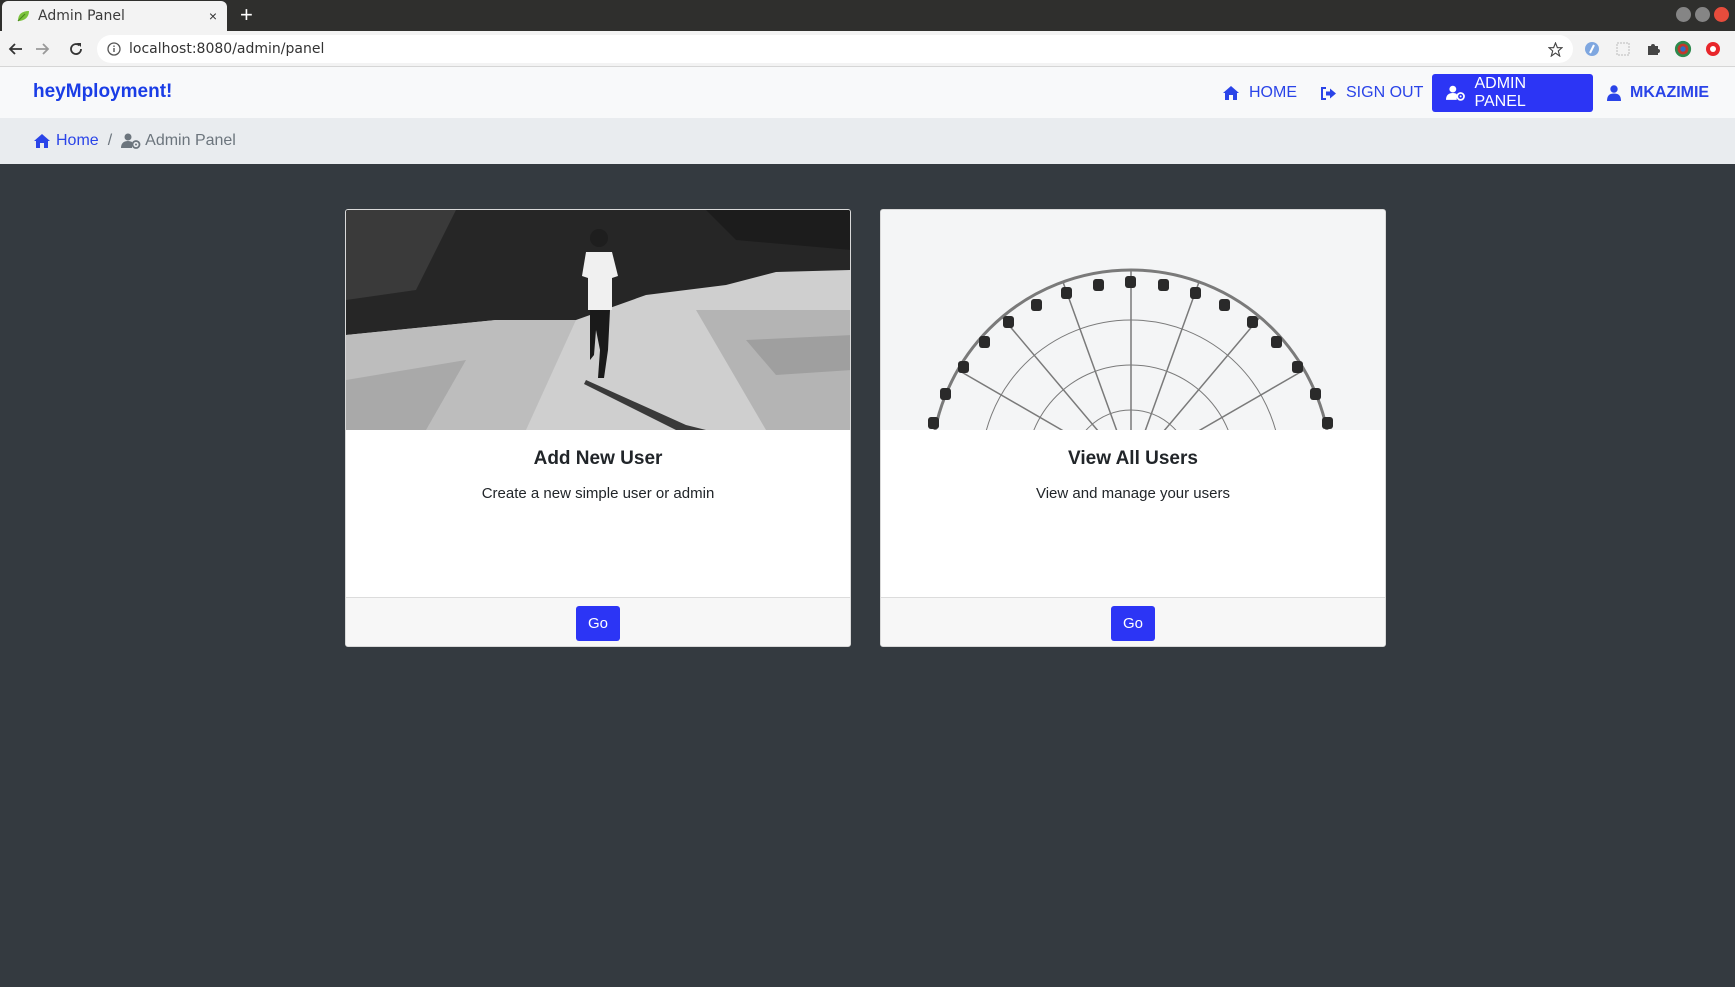  I want to click on tab-title: Admin Panel, so click(81, 16).